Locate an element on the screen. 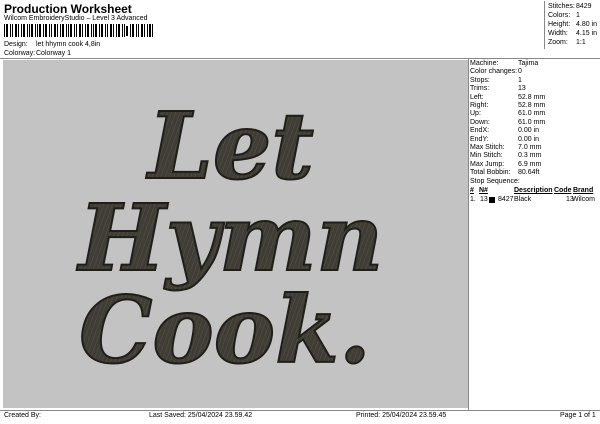  header-divider is located at coordinates (300, 58).